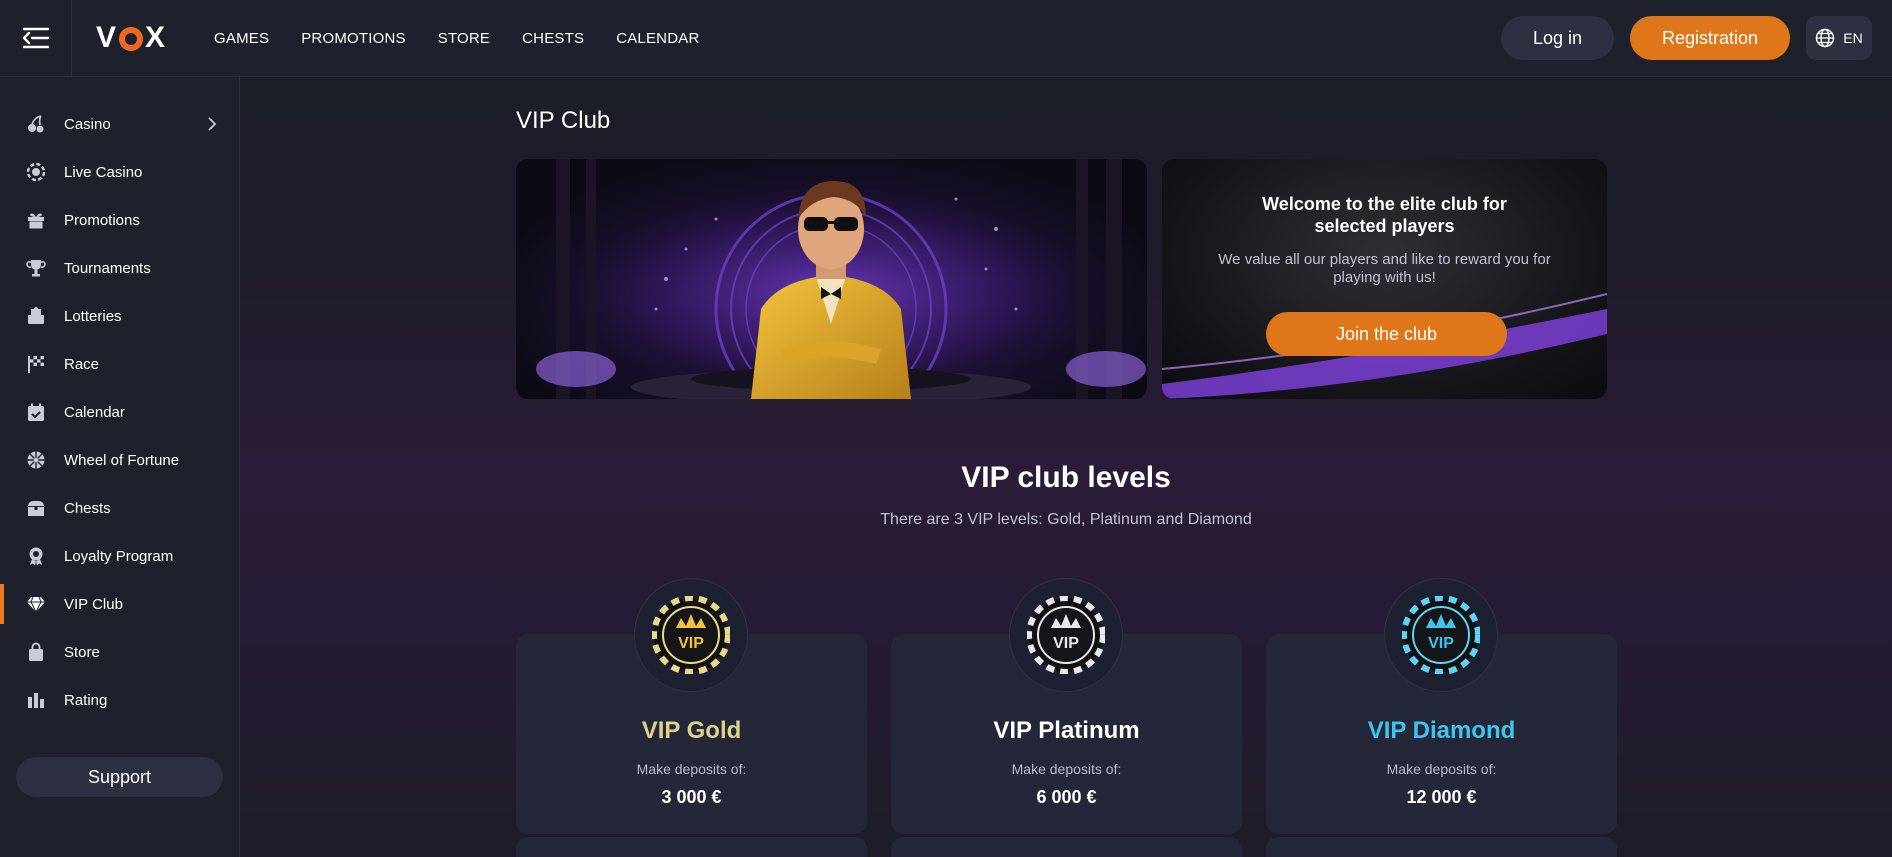  I want to click on flag-icon, so click(36, 364).